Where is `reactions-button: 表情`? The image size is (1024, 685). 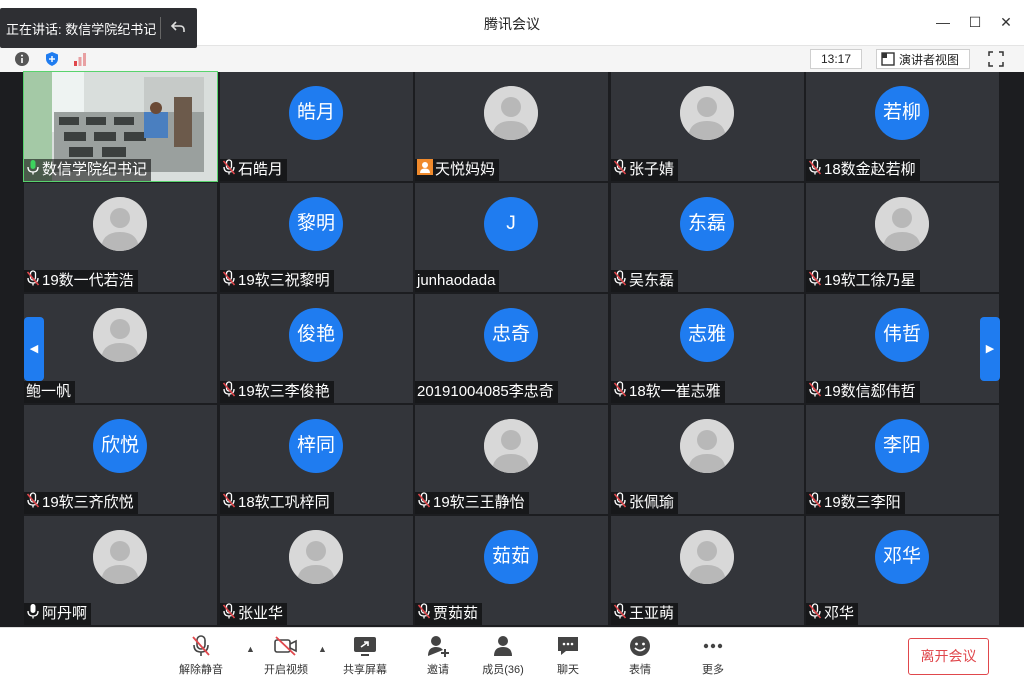 reactions-button: 表情 is located at coordinates (640, 655).